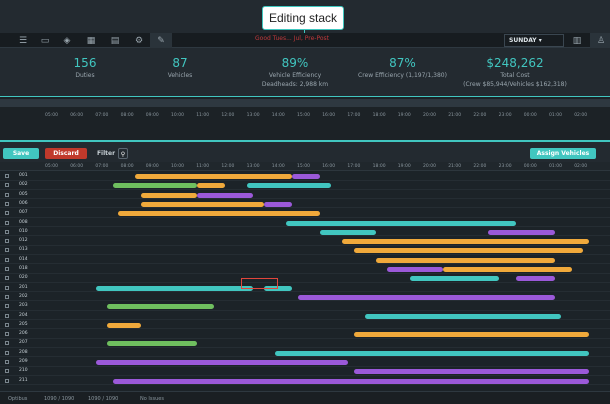 This screenshot has height=404, width=610. I want to click on table-row: 208, so click(305, 353).